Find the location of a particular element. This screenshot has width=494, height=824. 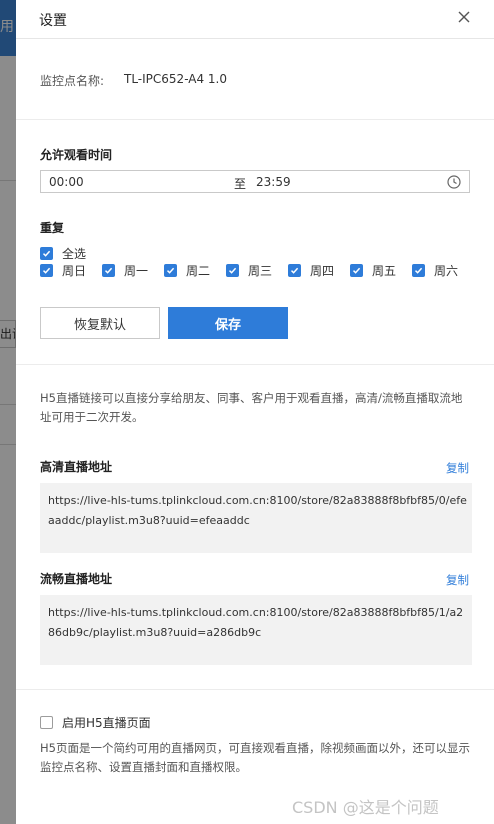

day-checkbox-monday: 周一 is located at coordinates (125, 270).